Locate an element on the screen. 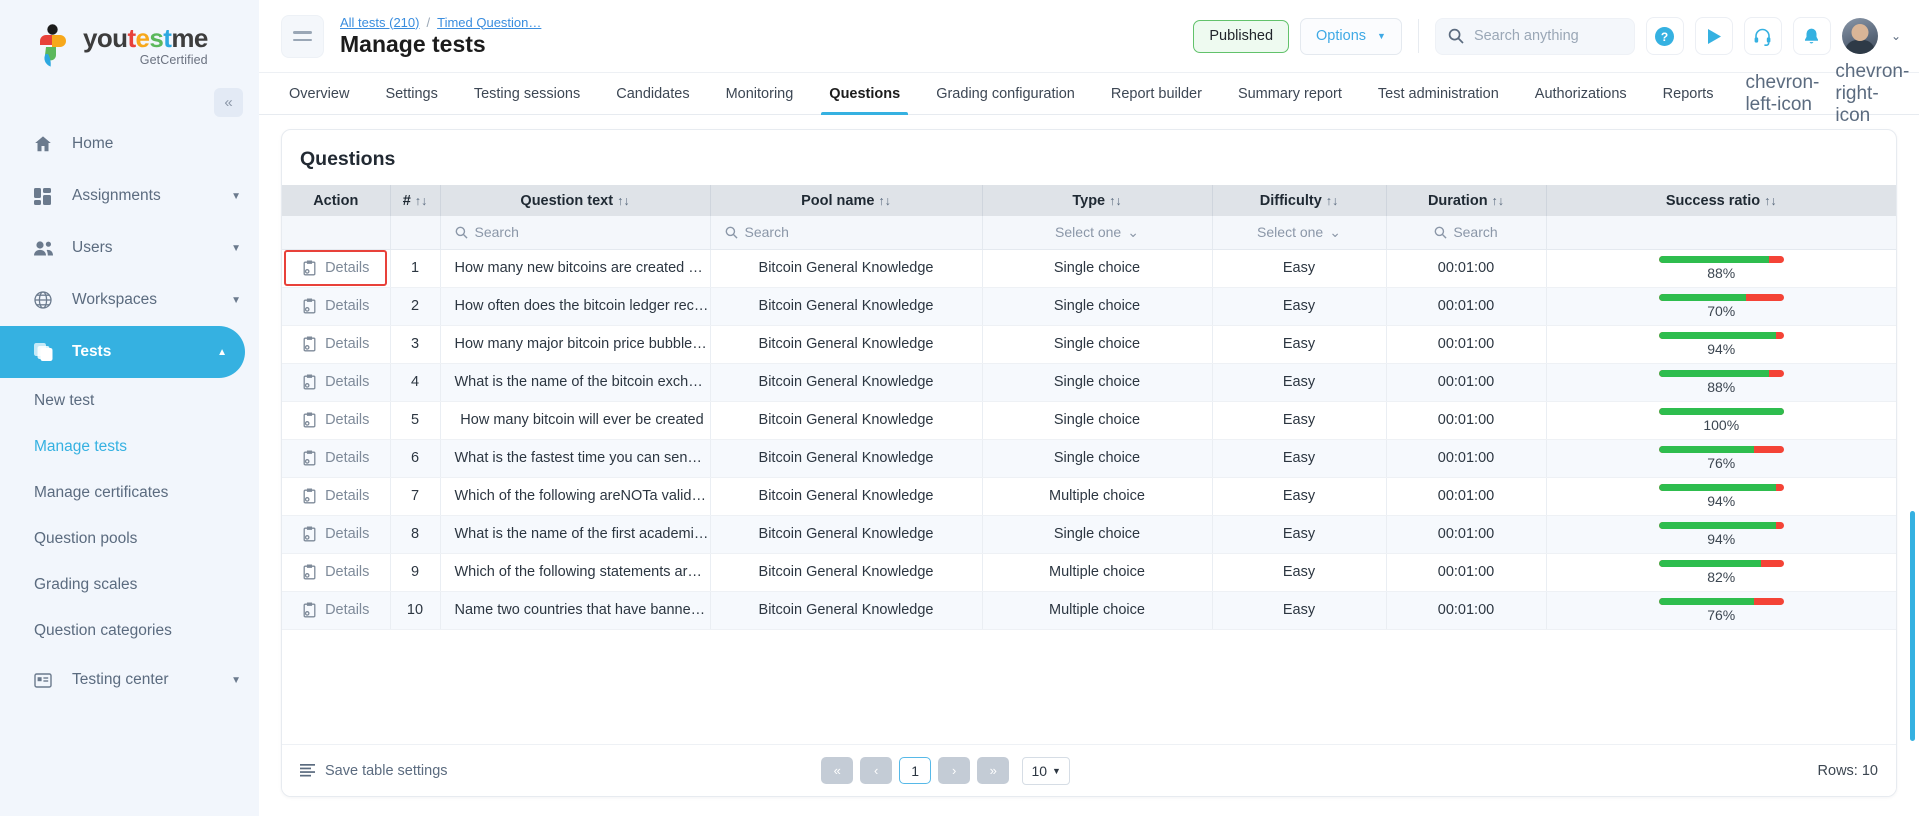 This screenshot has width=1919, height=816. tab-test-administration: Test administration is located at coordinates (1438, 93).